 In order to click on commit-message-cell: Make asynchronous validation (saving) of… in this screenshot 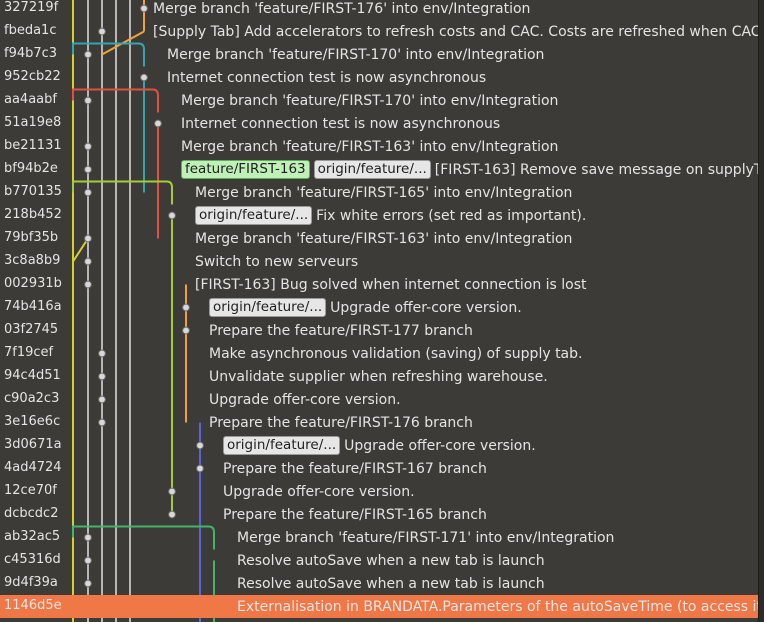, I will do `click(484, 353)`.